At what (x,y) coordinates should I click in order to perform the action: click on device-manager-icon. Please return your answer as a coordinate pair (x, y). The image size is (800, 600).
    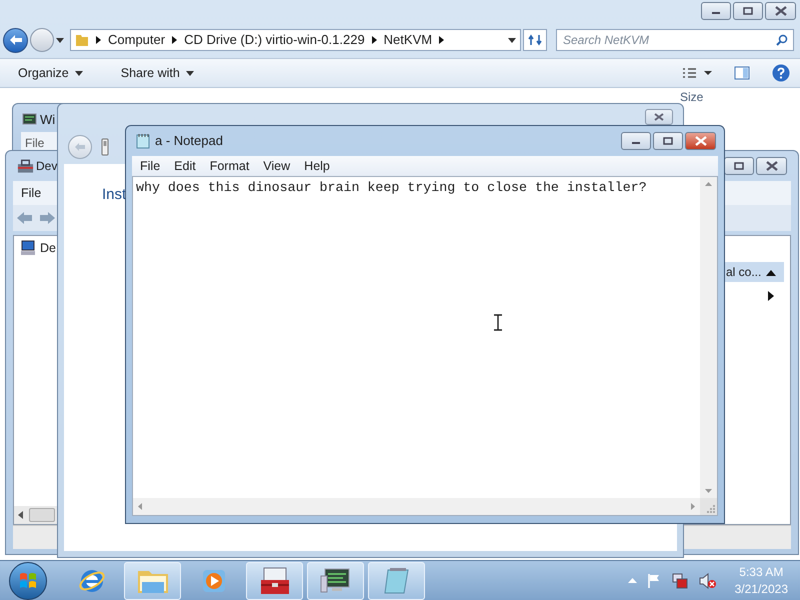
    Looking at the image, I should click on (25, 166).